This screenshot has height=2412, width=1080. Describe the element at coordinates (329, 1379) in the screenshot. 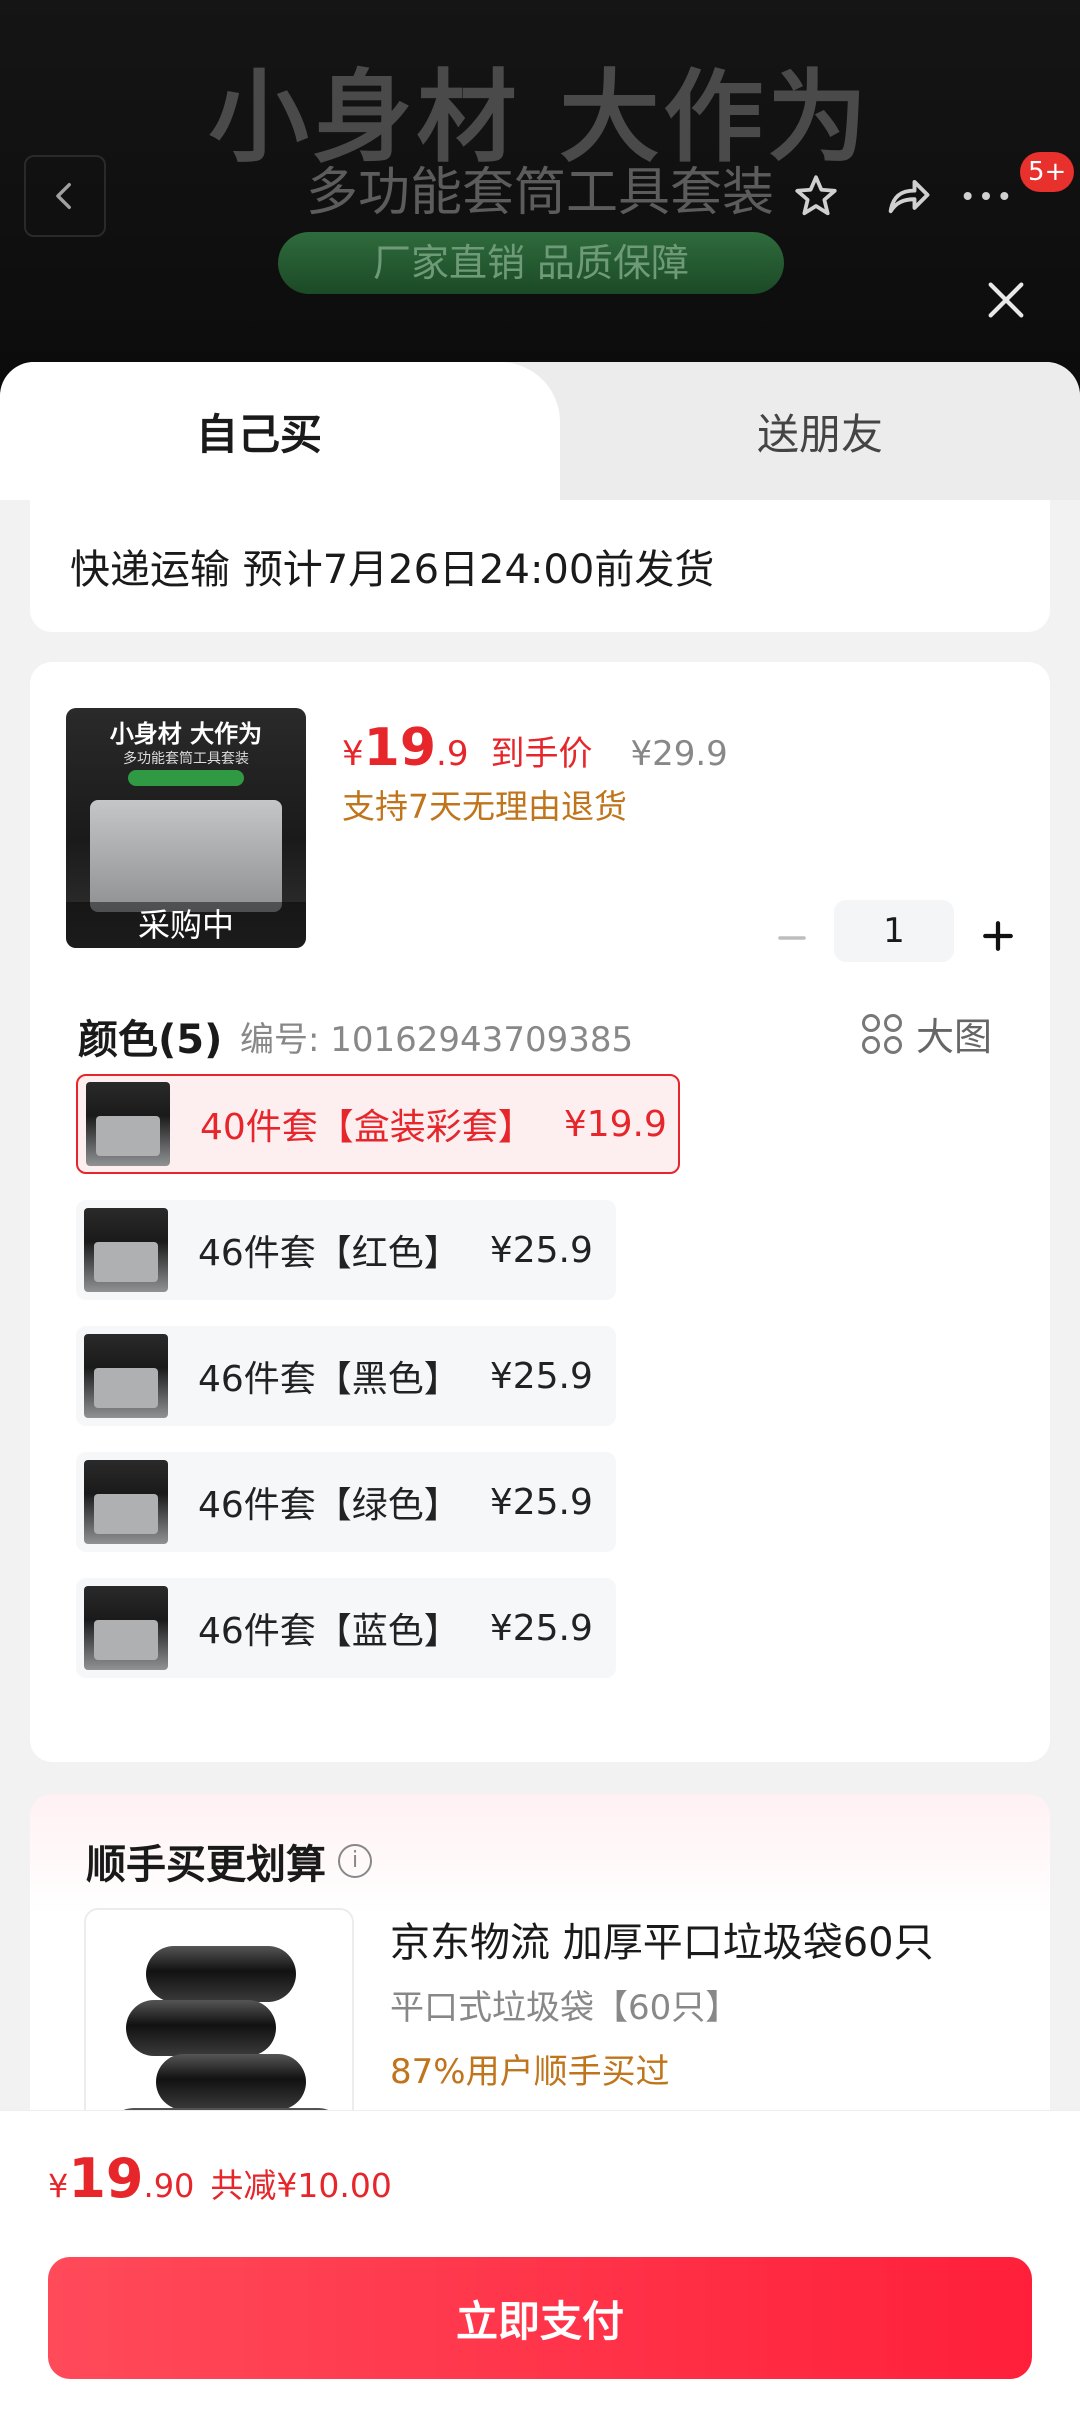

I see `option-name: 46件套【黑色】` at that location.